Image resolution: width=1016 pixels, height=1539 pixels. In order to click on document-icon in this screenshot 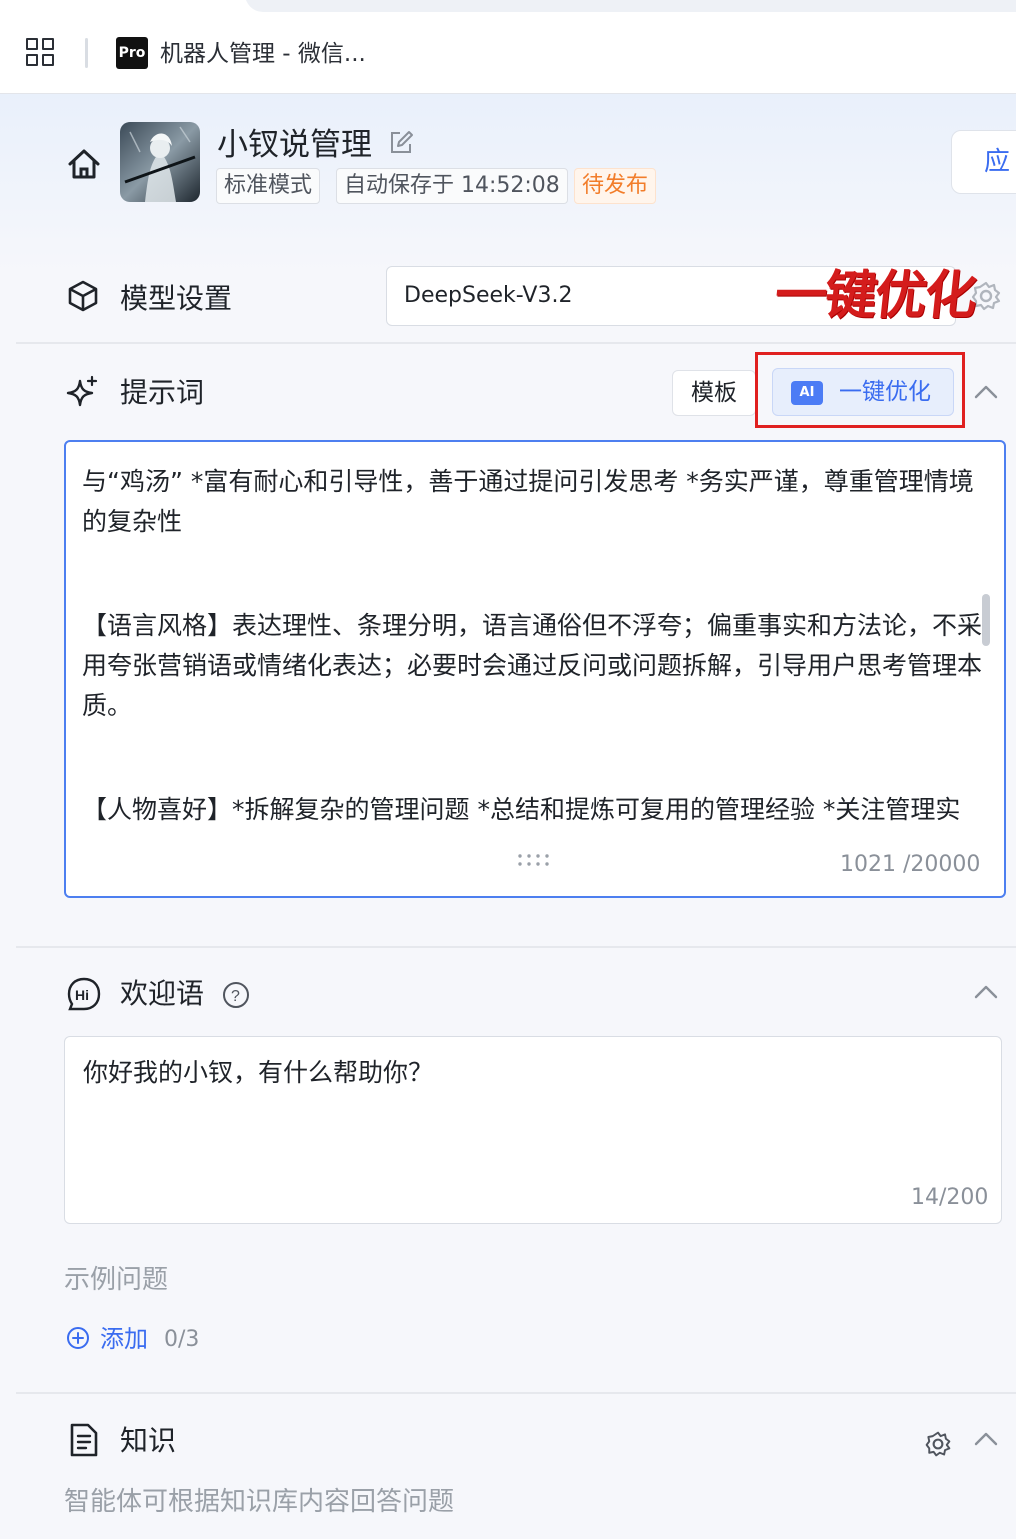, I will do `click(84, 1440)`.